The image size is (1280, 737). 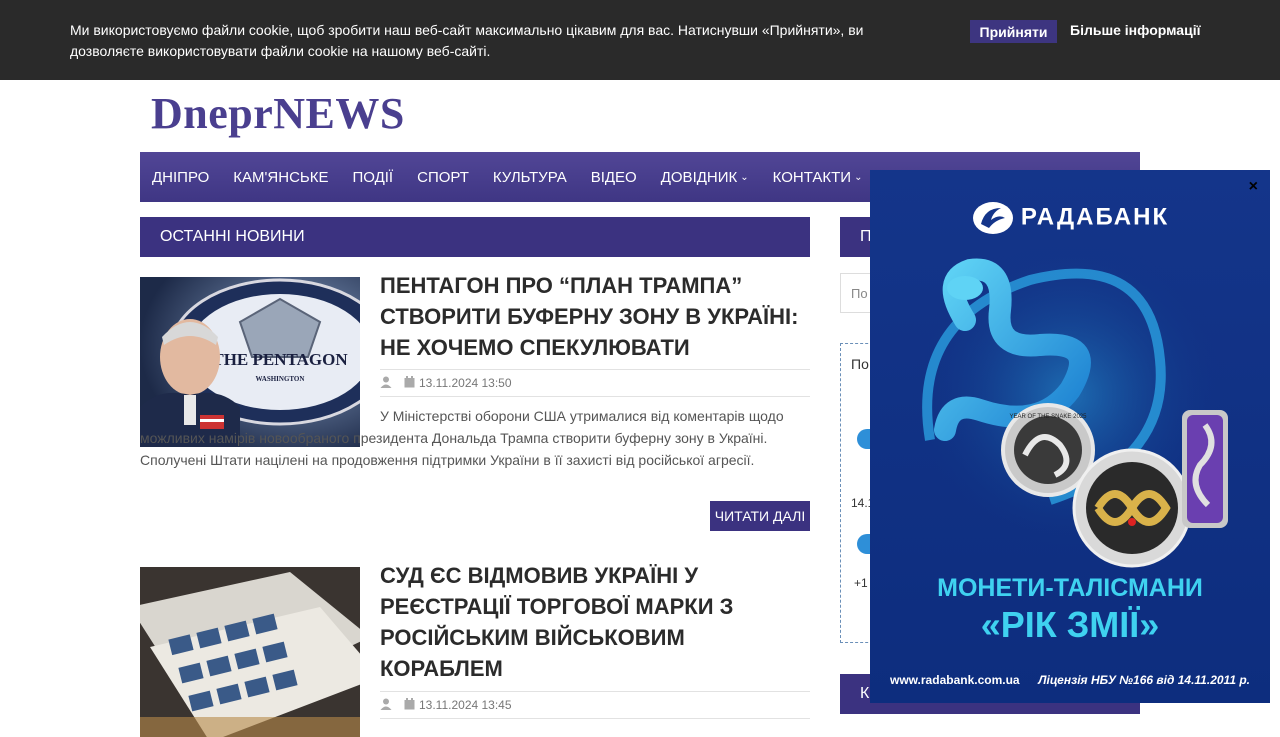 What do you see at coordinates (1095, 217) in the screenshot?
I see `ad-brand-name: РАДАБАНК` at bounding box center [1095, 217].